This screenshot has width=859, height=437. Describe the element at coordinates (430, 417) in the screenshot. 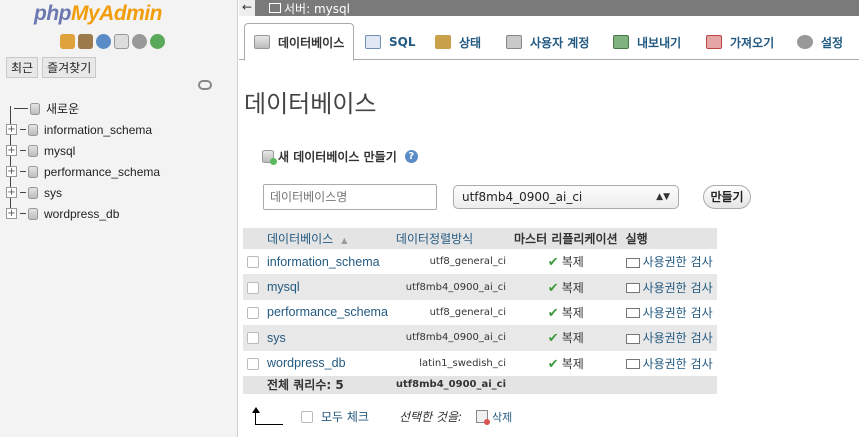

I see `with-selected-label: 선택한 것을:` at that location.